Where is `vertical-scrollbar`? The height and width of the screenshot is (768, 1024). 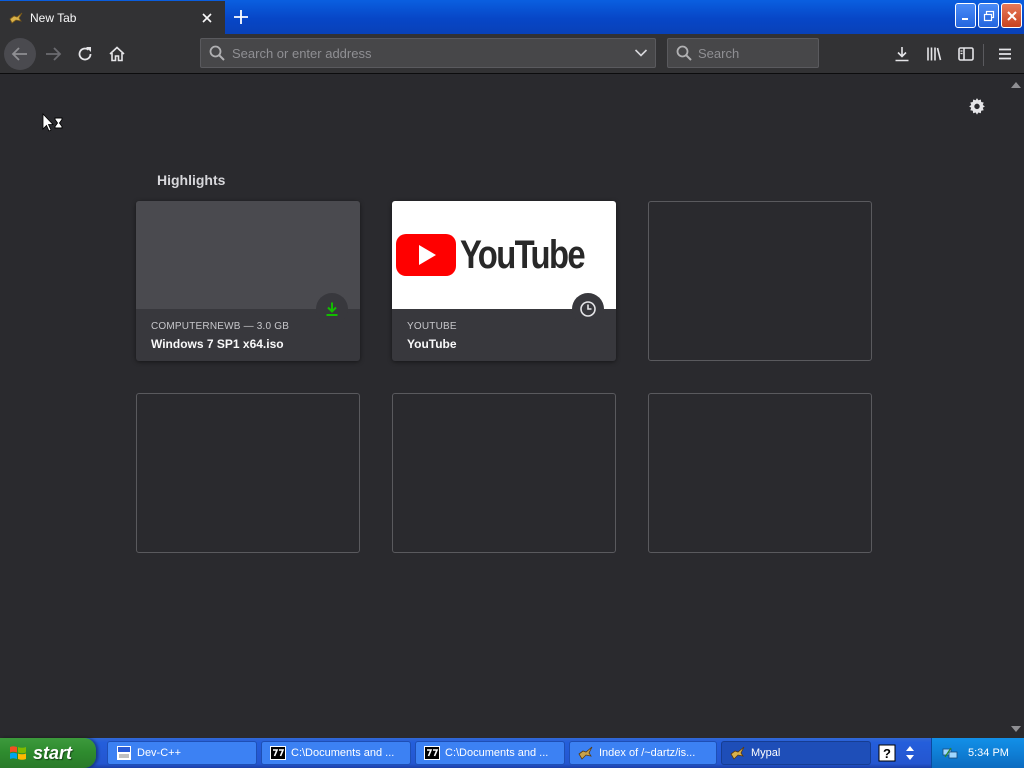 vertical-scrollbar is located at coordinates (1016, 406).